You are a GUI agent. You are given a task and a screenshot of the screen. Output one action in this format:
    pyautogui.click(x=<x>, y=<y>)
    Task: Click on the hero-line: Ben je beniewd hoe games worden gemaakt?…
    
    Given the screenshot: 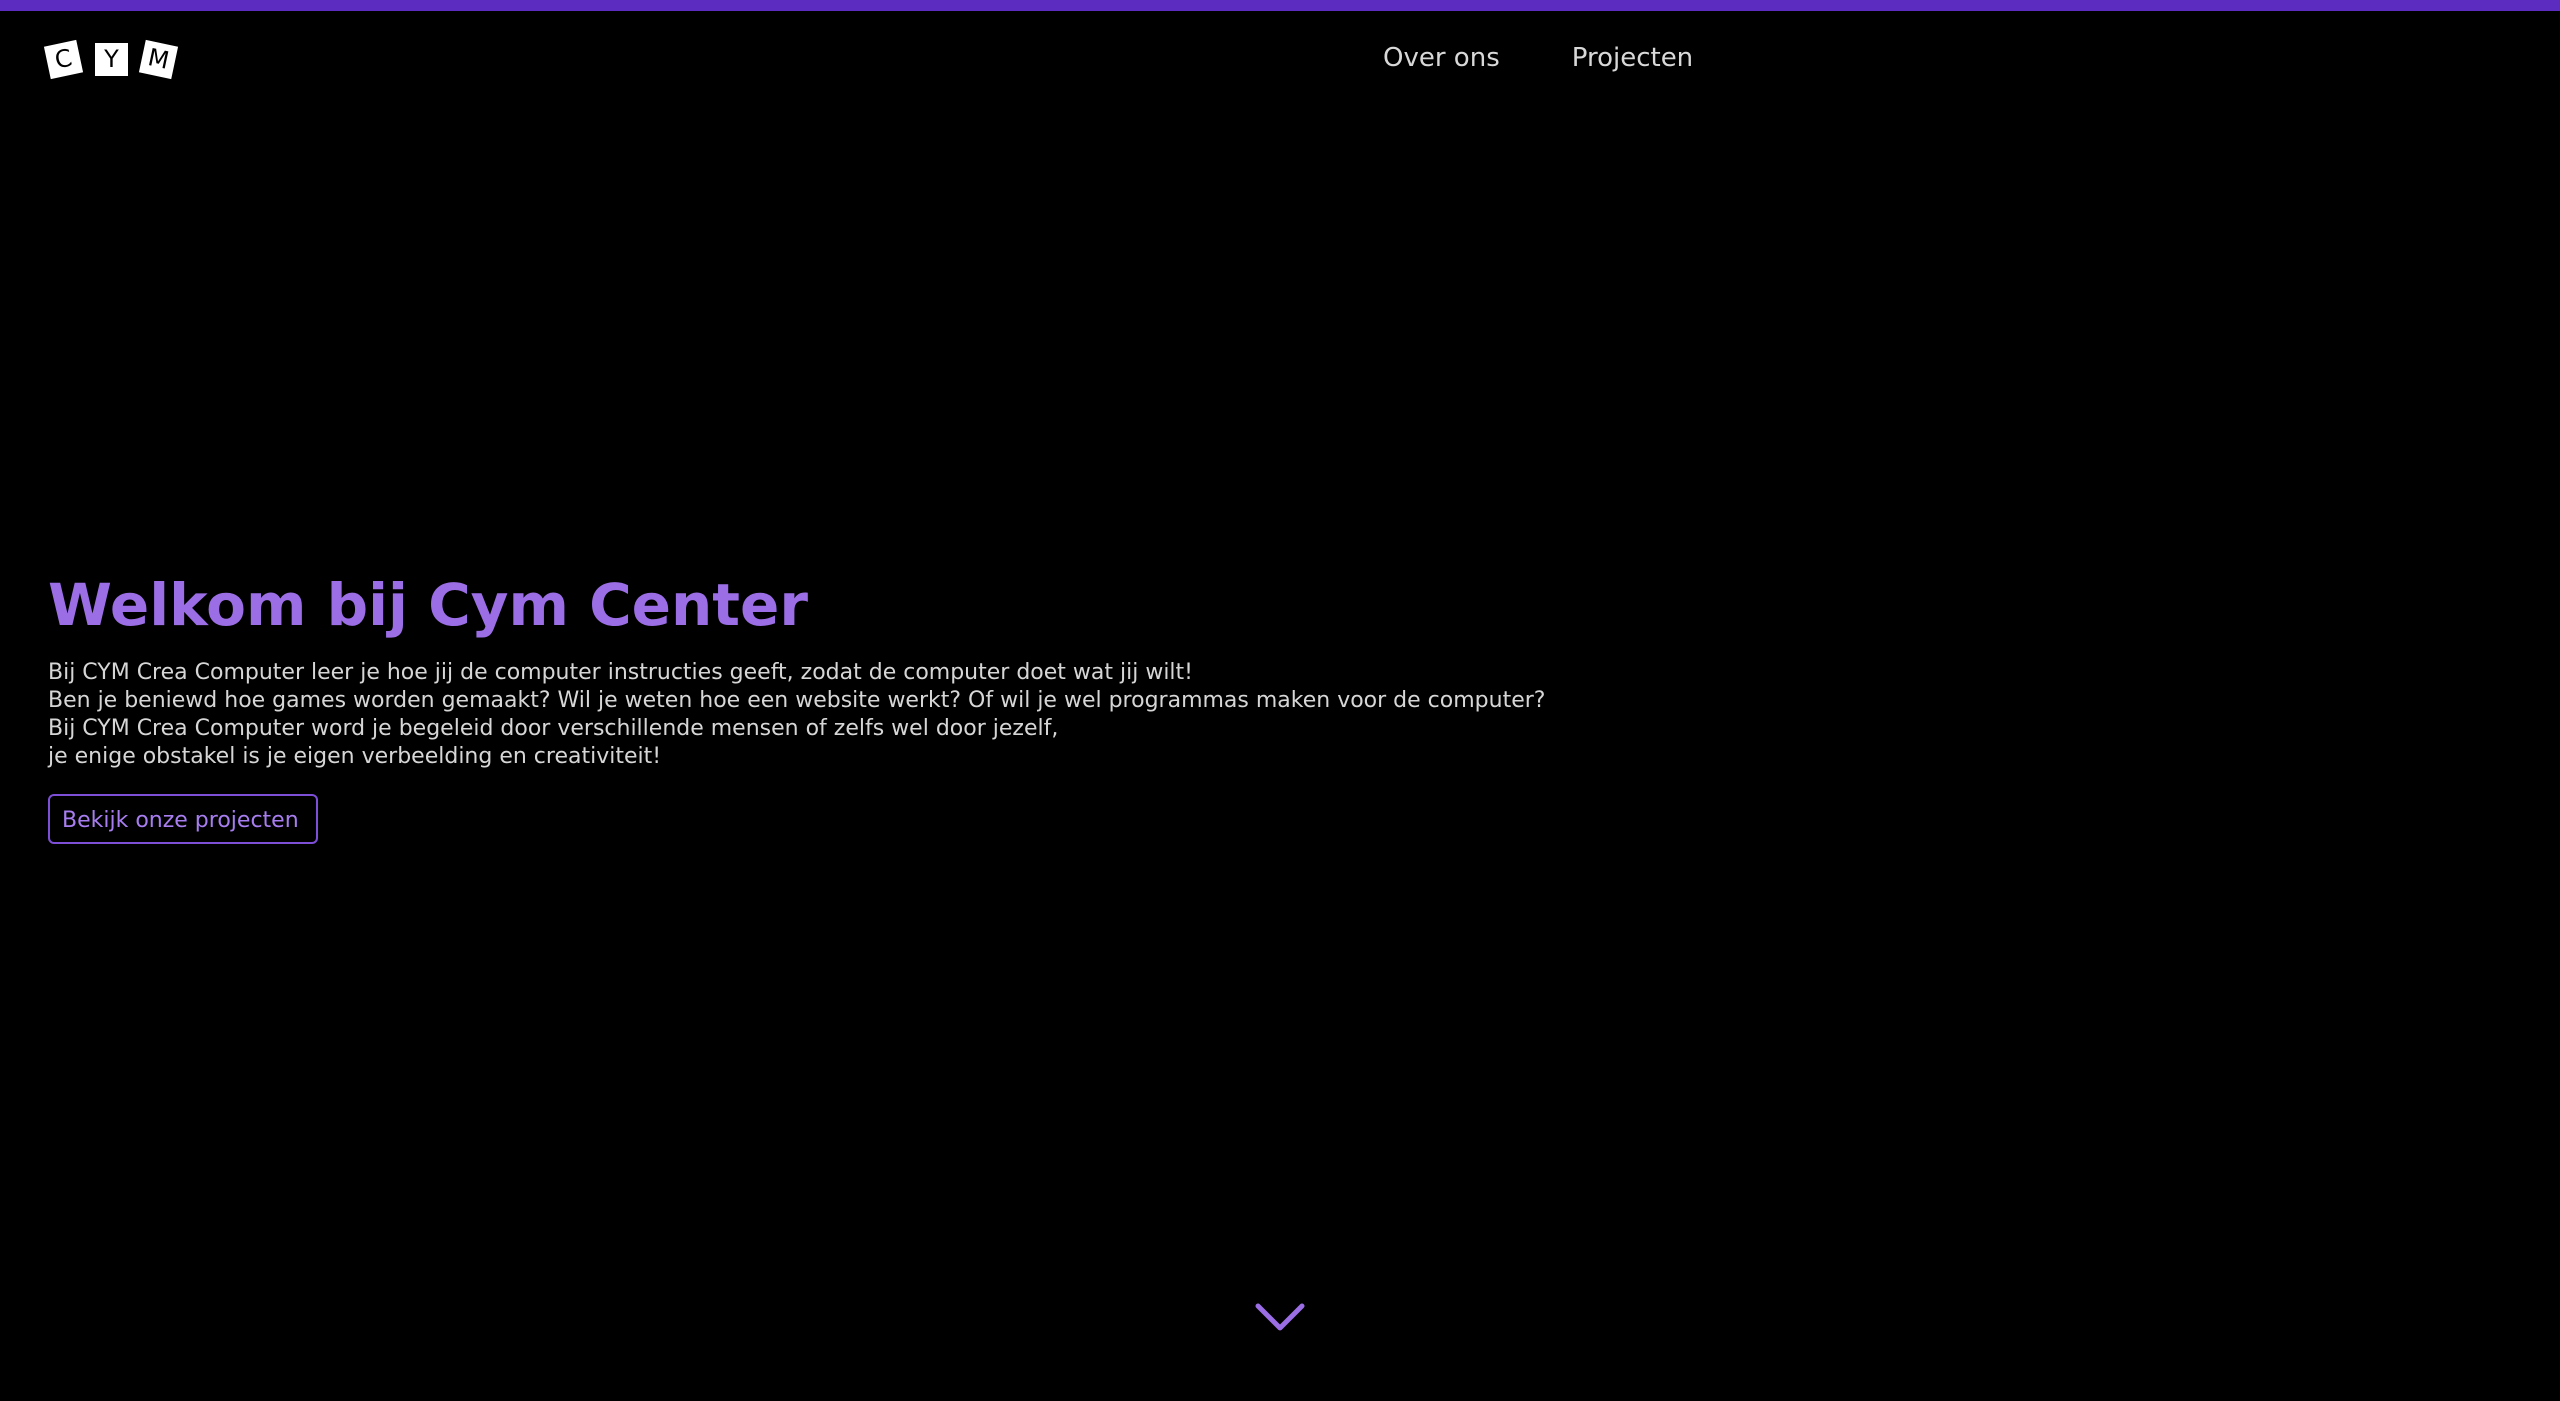 What is the action you would take?
    pyautogui.click(x=797, y=700)
    